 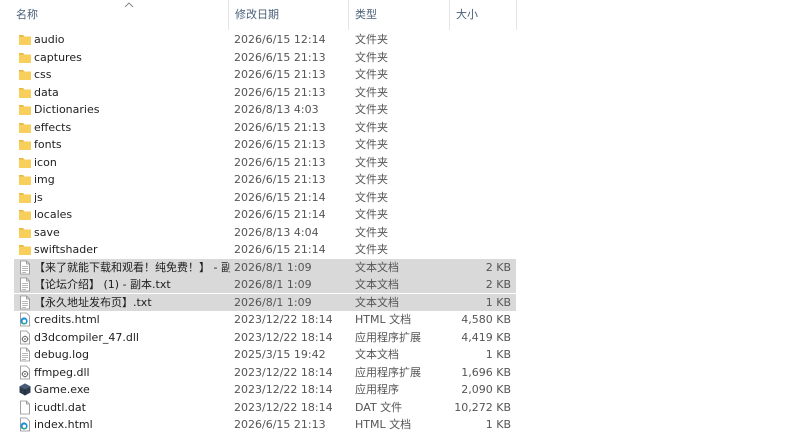 What do you see at coordinates (265, 249) in the screenshot?
I see `file-row: swiftshader 2026/6/15 21:14 文件夹` at bounding box center [265, 249].